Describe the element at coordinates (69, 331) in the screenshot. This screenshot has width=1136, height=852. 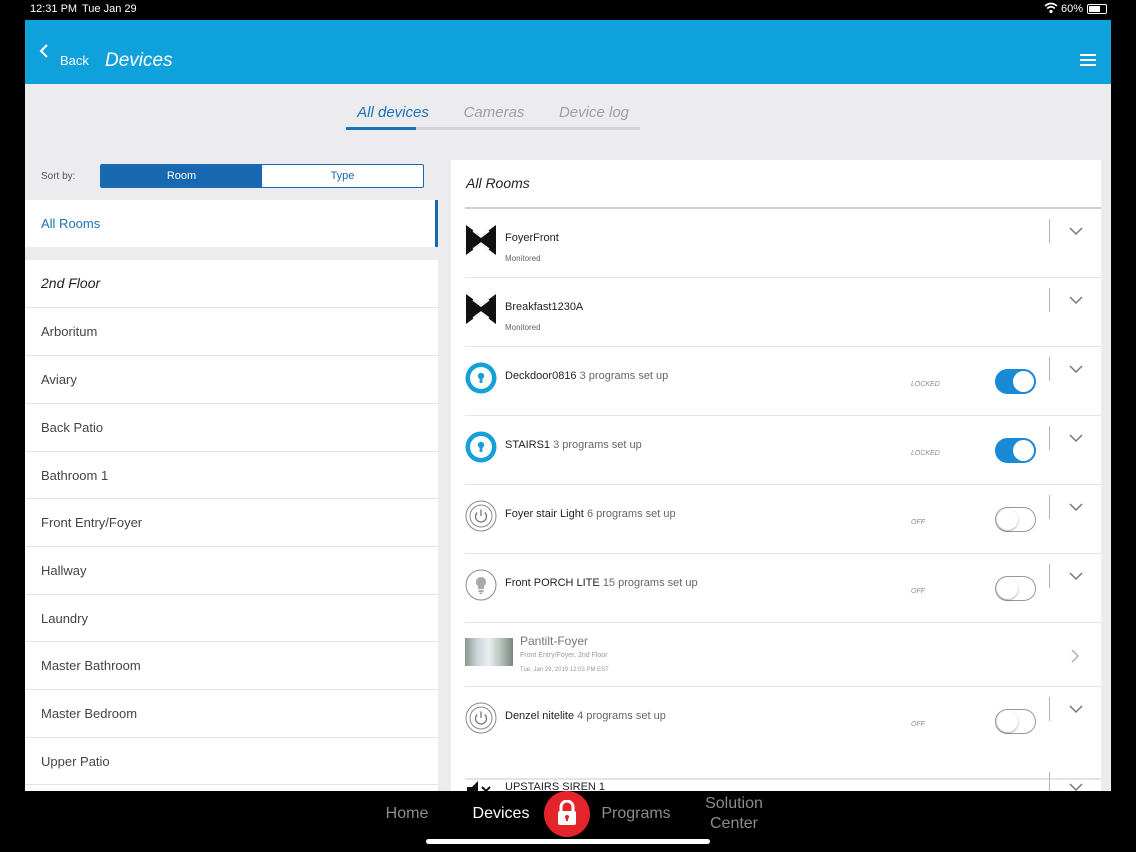
I see `sidebar-item-label: Arboritum` at that location.